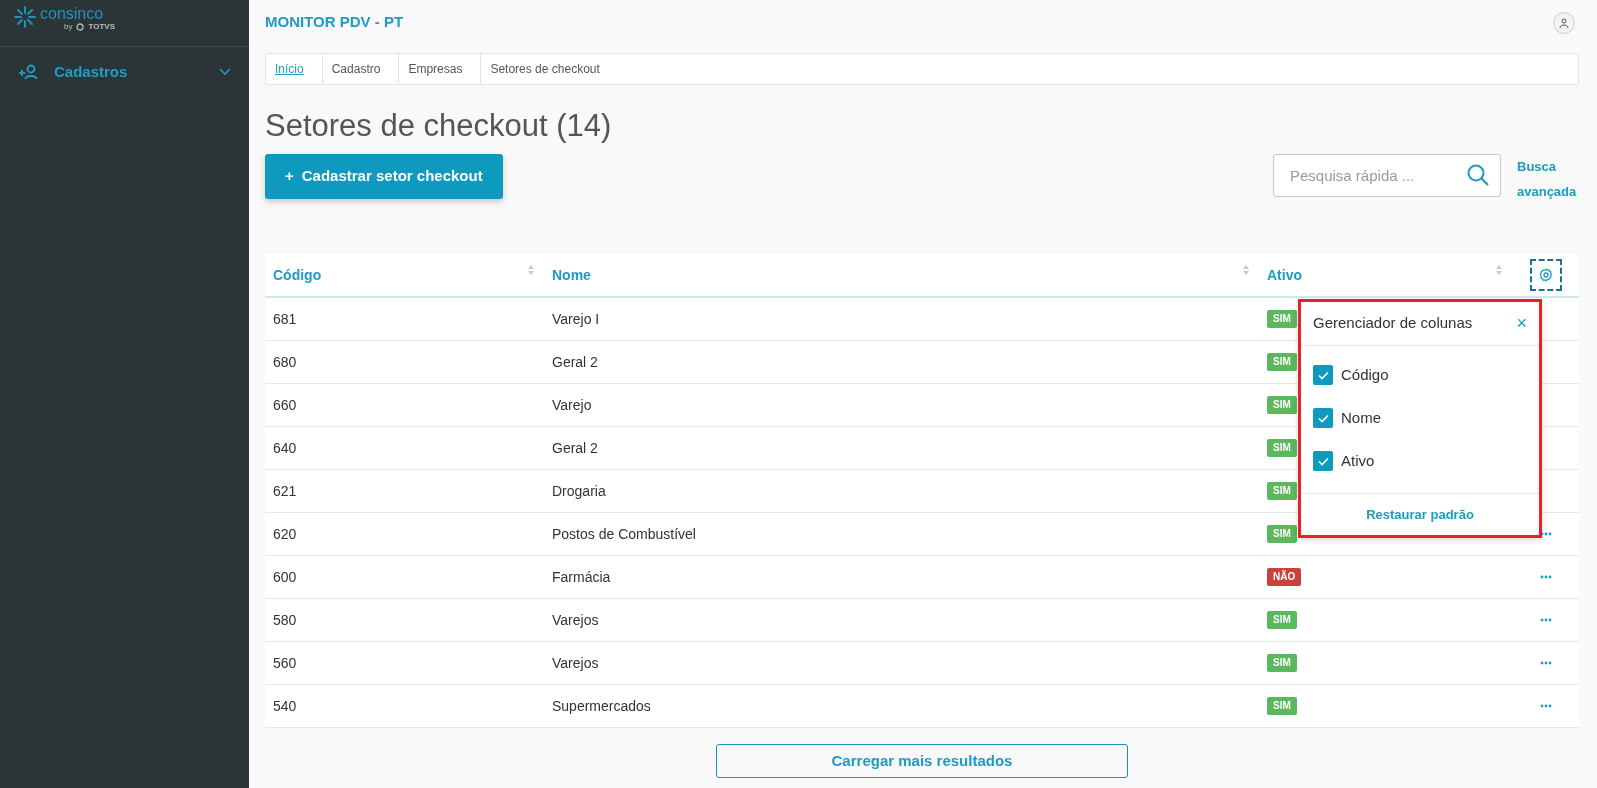 The height and width of the screenshot is (788, 1597). Describe the element at coordinates (285, 534) in the screenshot. I see `table-cell-text: 620` at that location.